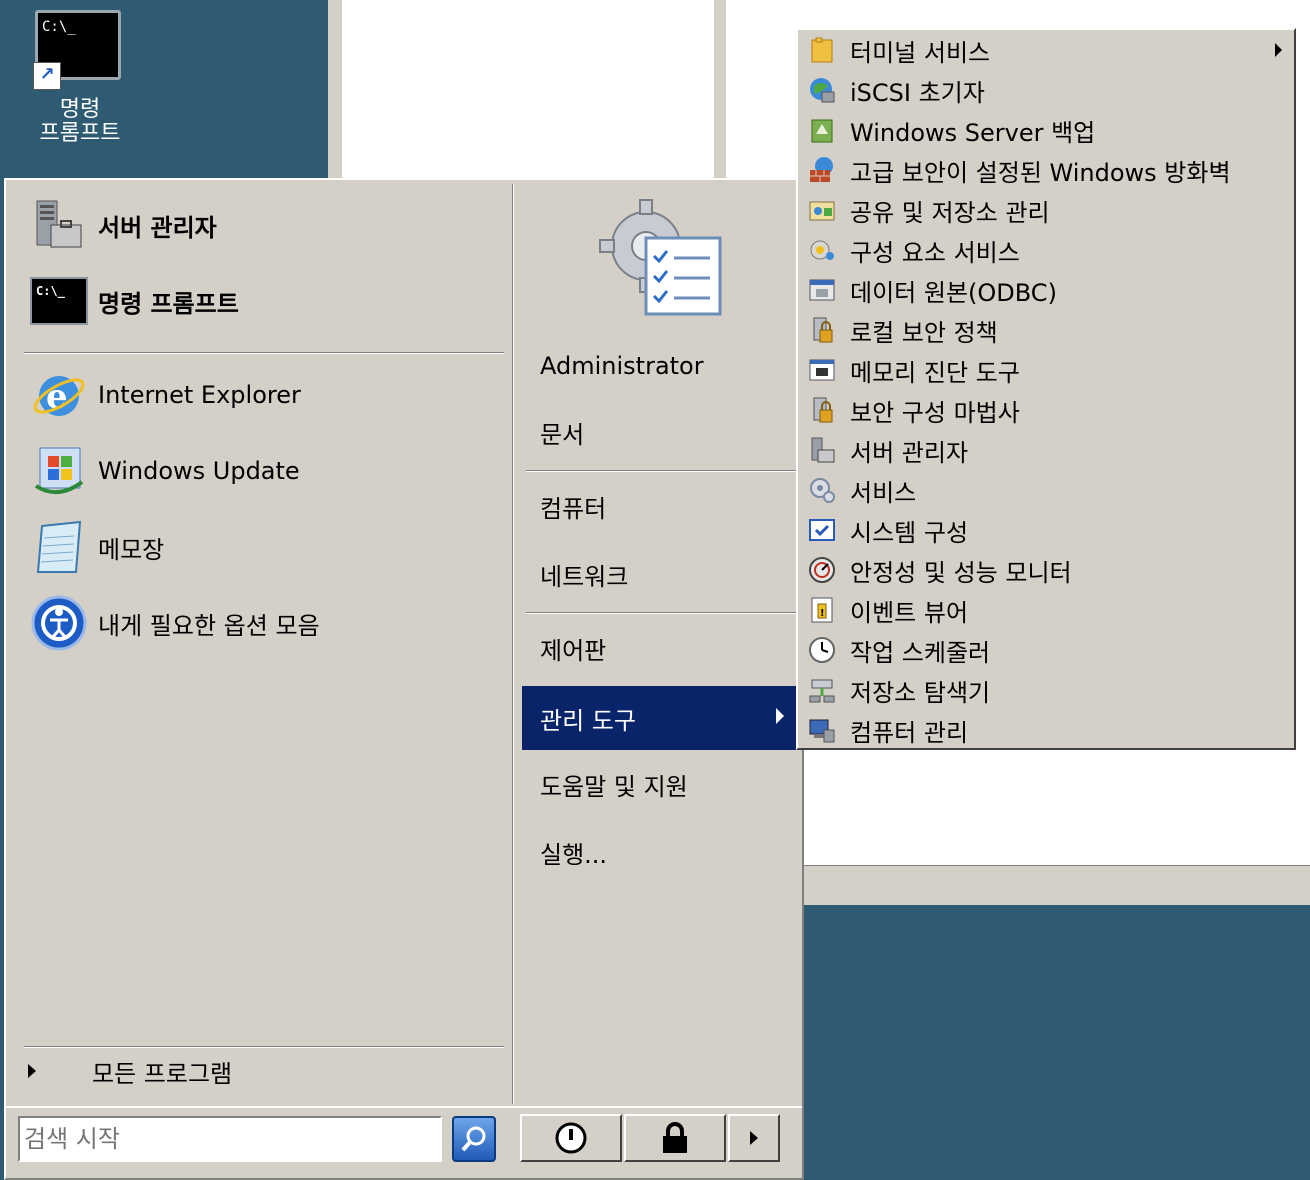  I want to click on pinned-item-command-prompt: C:\_ 명령 프롬프트, so click(261, 301).